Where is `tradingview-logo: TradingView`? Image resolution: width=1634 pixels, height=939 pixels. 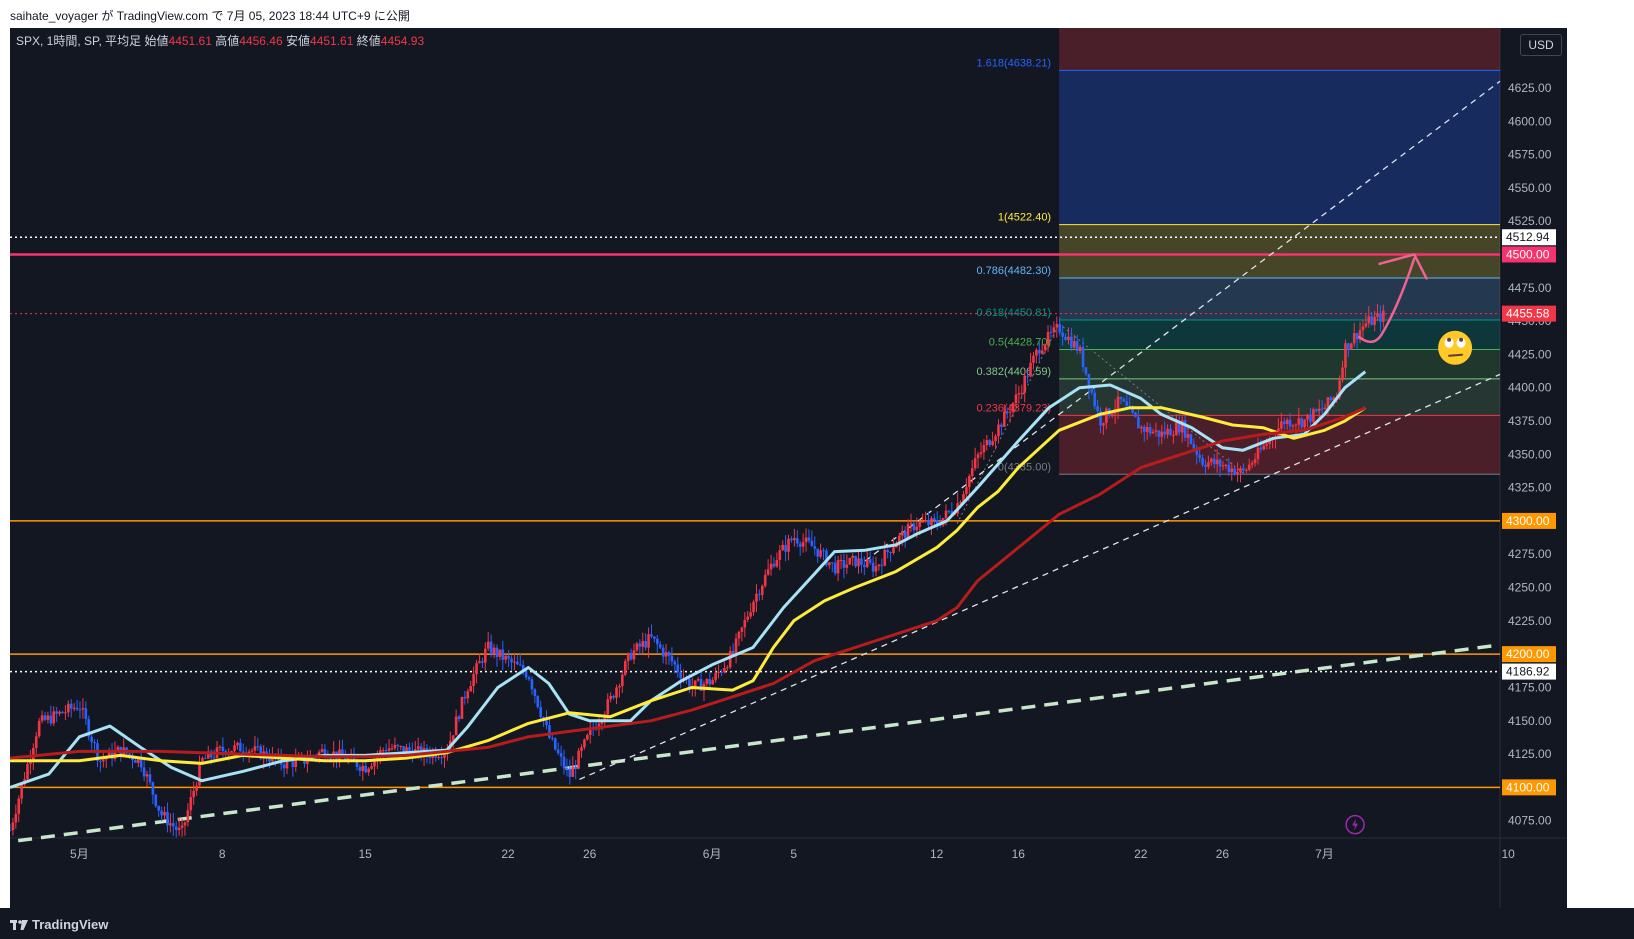 tradingview-logo: TradingView is located at coordinates (59, 924).